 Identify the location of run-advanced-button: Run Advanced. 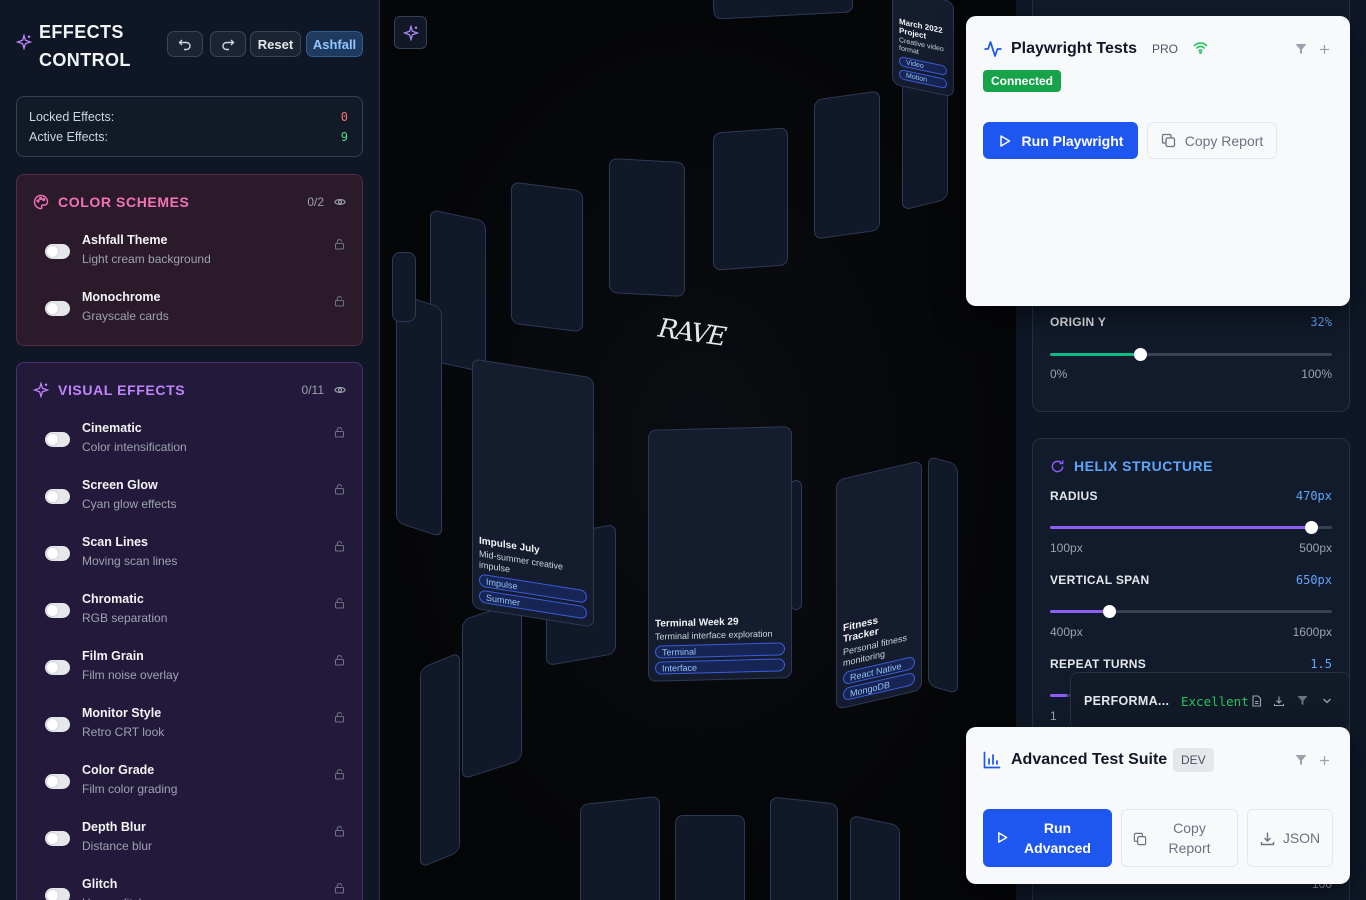
(1047, 838).